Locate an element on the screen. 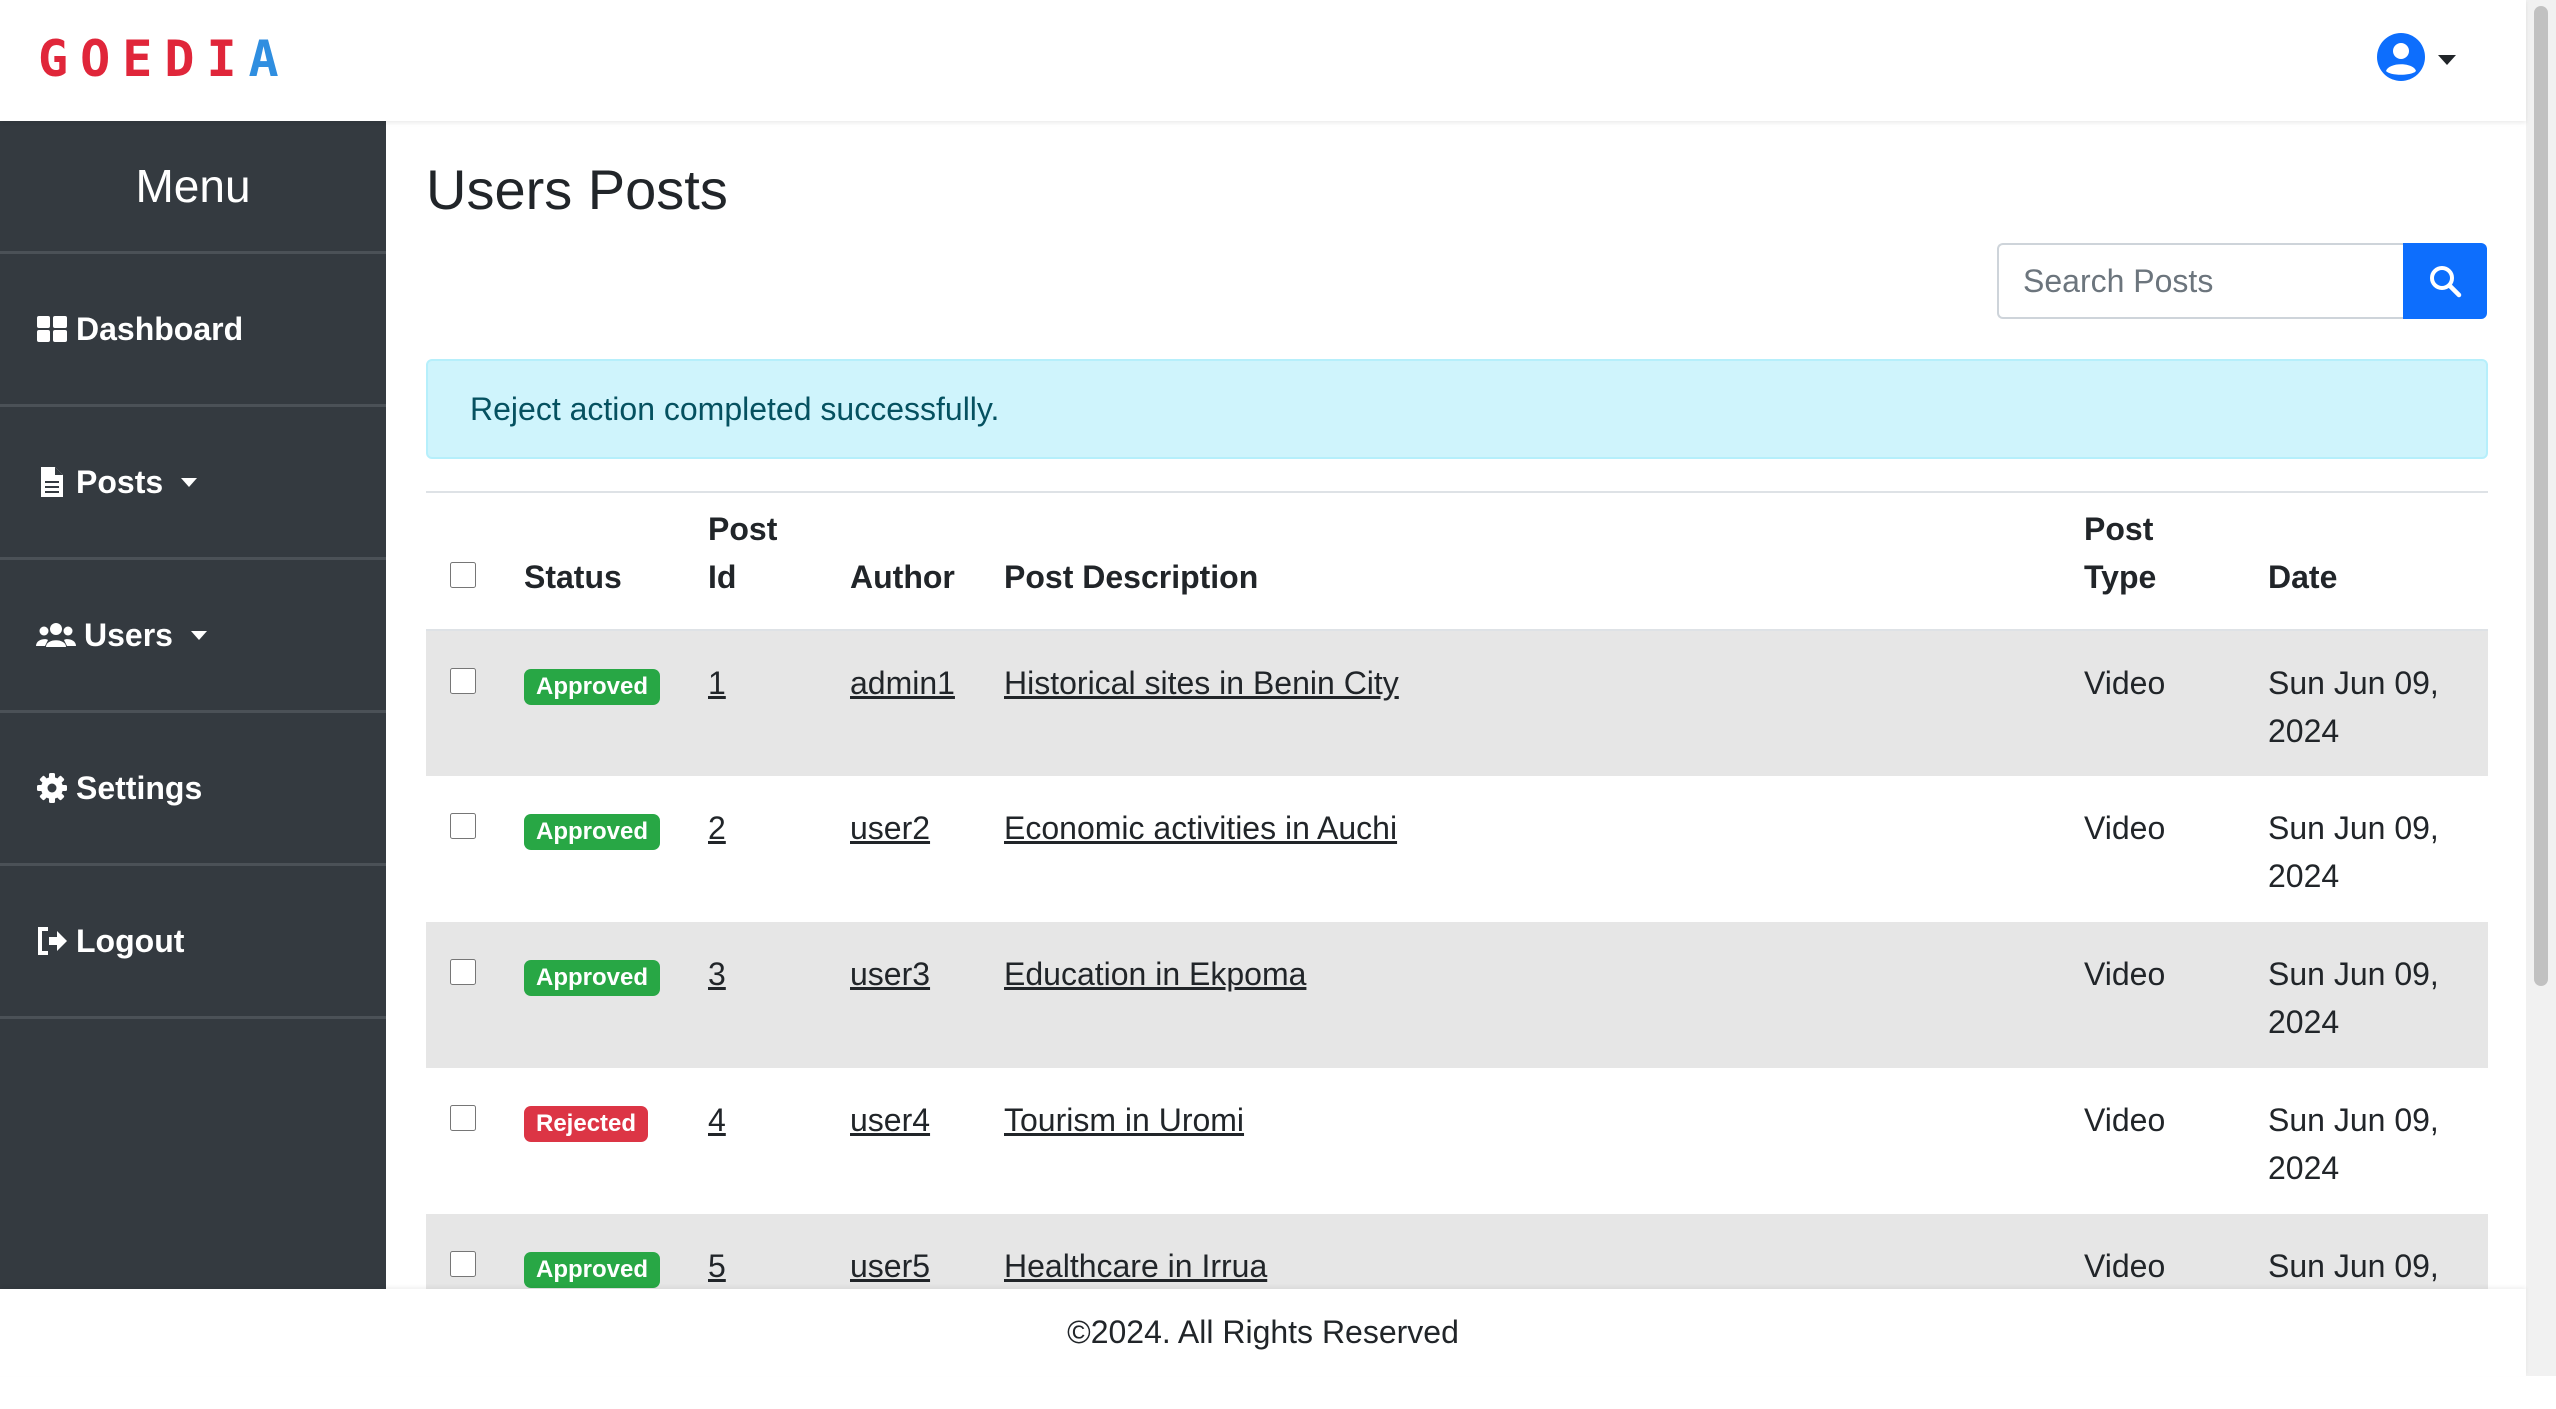  select-all-cell is located at coordinates (475, 562).